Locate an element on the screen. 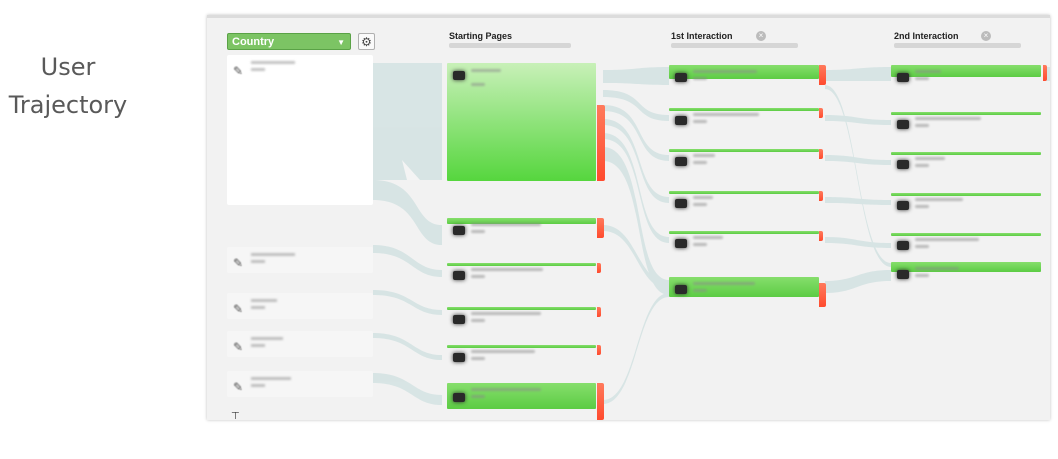 The image size is (1058, 459). column-subtitle-starting-pages is located at coordinates (510, 45).